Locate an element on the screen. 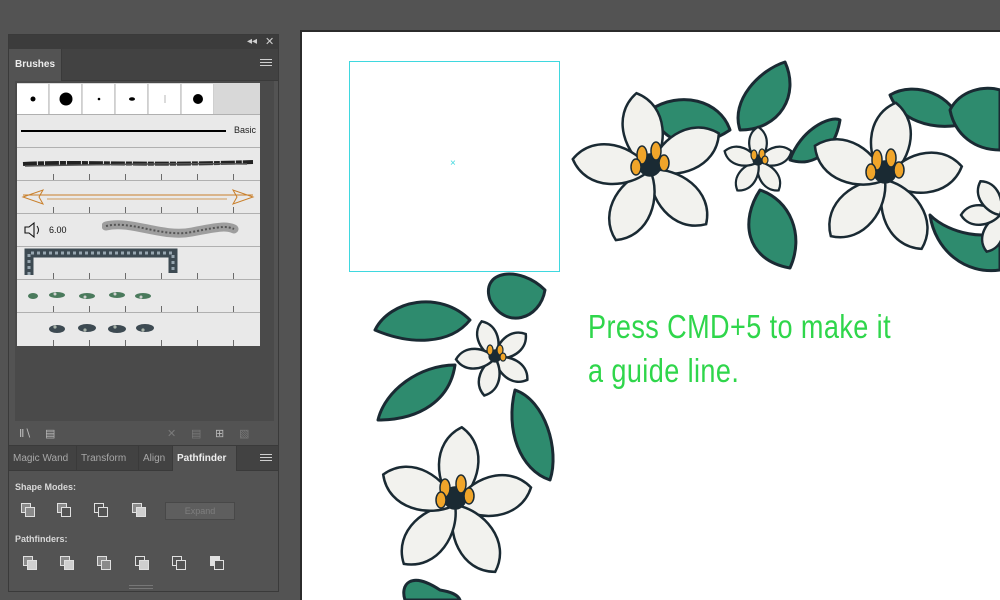 Image resolution: width=1000 pixels, height=600 pixels. instruction-line-1: Press CMD+5 to make it is located at coordinates (740, 326).